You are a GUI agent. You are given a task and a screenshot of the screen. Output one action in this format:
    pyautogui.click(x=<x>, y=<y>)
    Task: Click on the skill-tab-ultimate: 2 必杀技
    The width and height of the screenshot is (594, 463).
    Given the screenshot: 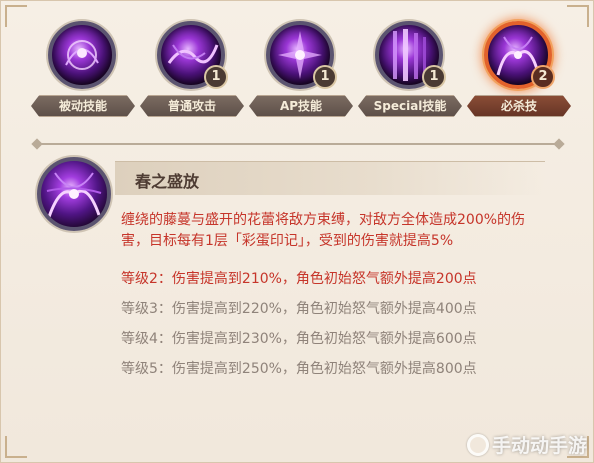 What is the action you would take?
    pyautogui.click(x=519, y=70)
    